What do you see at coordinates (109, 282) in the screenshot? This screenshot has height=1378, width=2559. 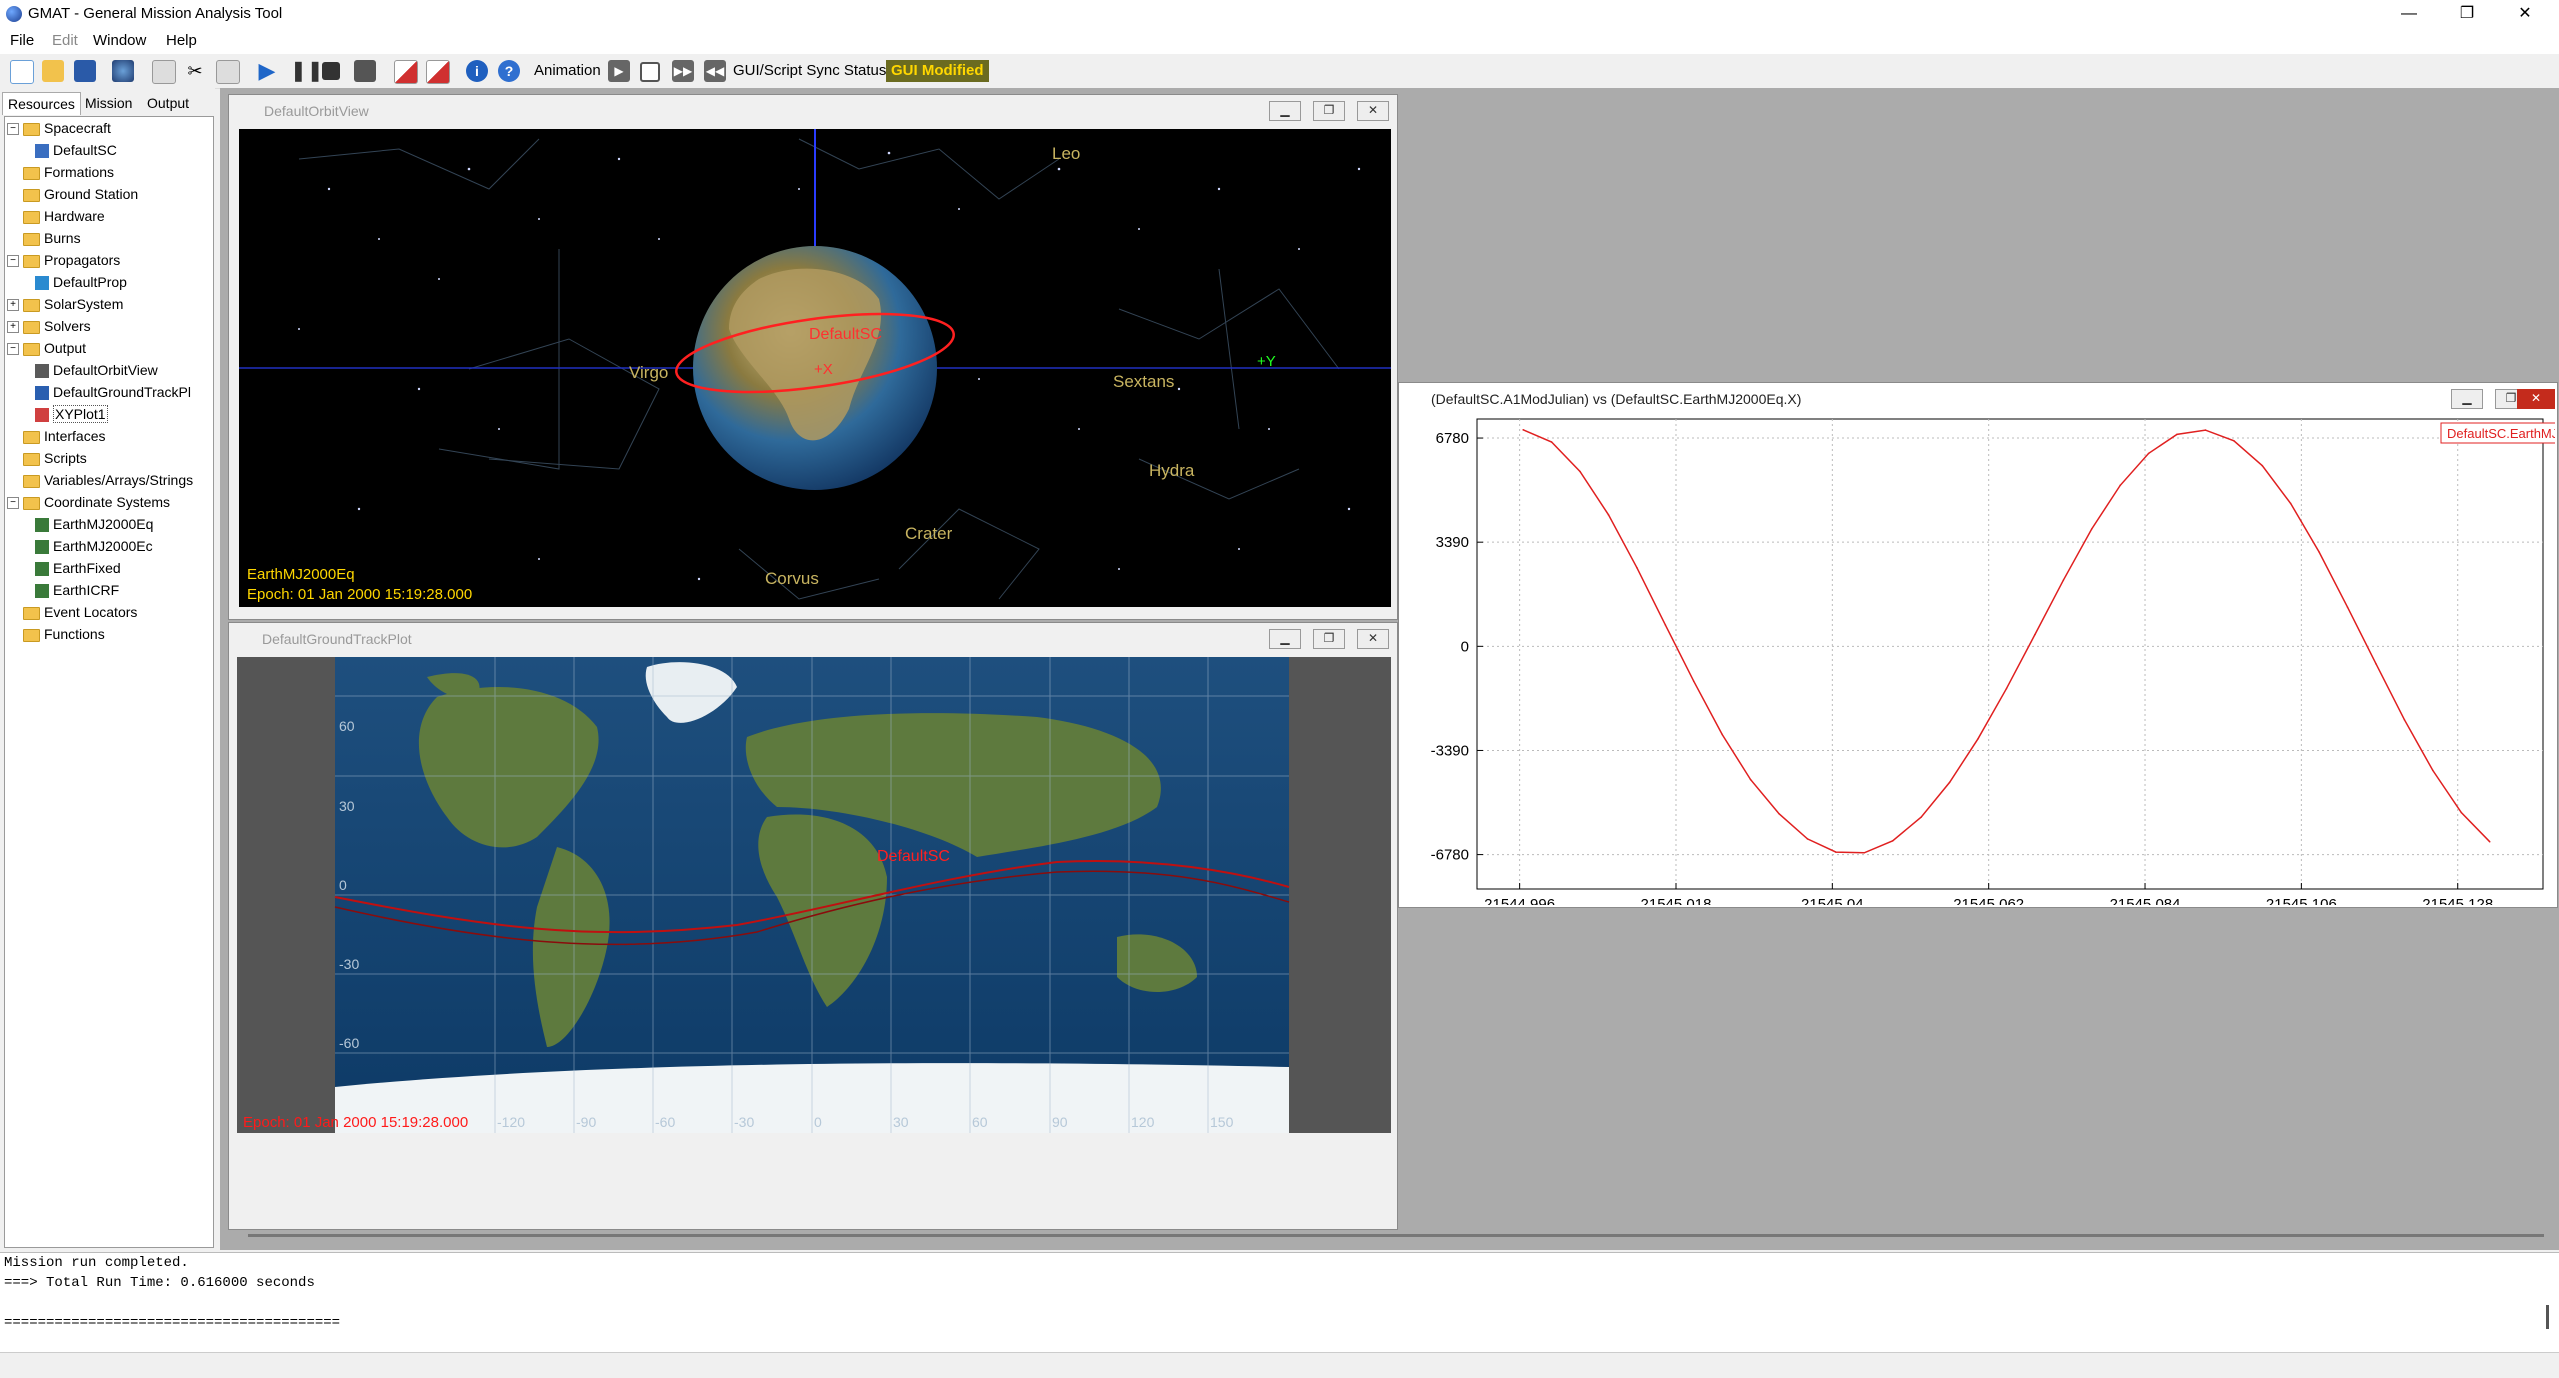 I see `tree-item: DefaultProp` at bounding box center [109, 282].